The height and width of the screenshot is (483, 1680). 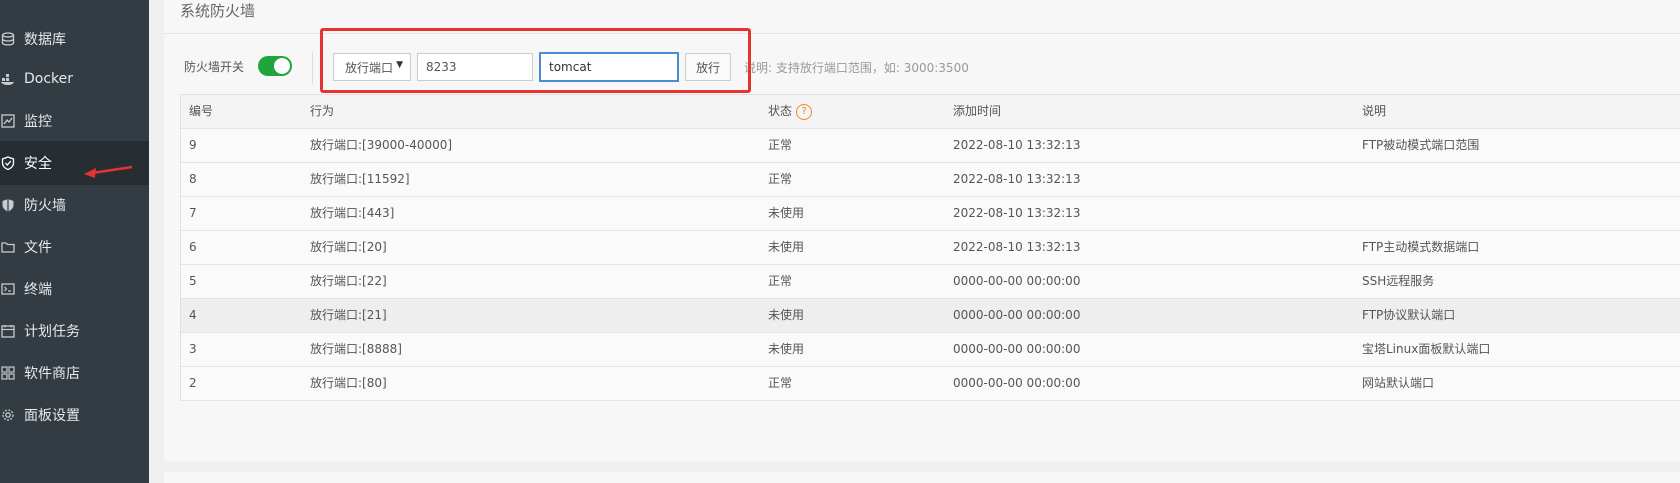 What do you see at coordinates (8, 205) in the screenshot?
I see `firewall-icon` at bounding box center [8, 205].